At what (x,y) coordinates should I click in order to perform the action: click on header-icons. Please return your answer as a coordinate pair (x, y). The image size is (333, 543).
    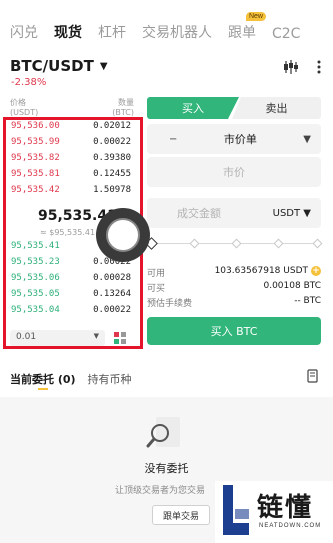
    Looking at the image, I should click on (302, 67).